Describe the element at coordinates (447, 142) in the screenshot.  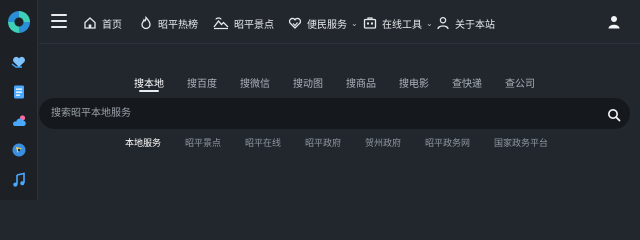
I see `quick-link-gov-affairs: 昭平政务网` at that location.